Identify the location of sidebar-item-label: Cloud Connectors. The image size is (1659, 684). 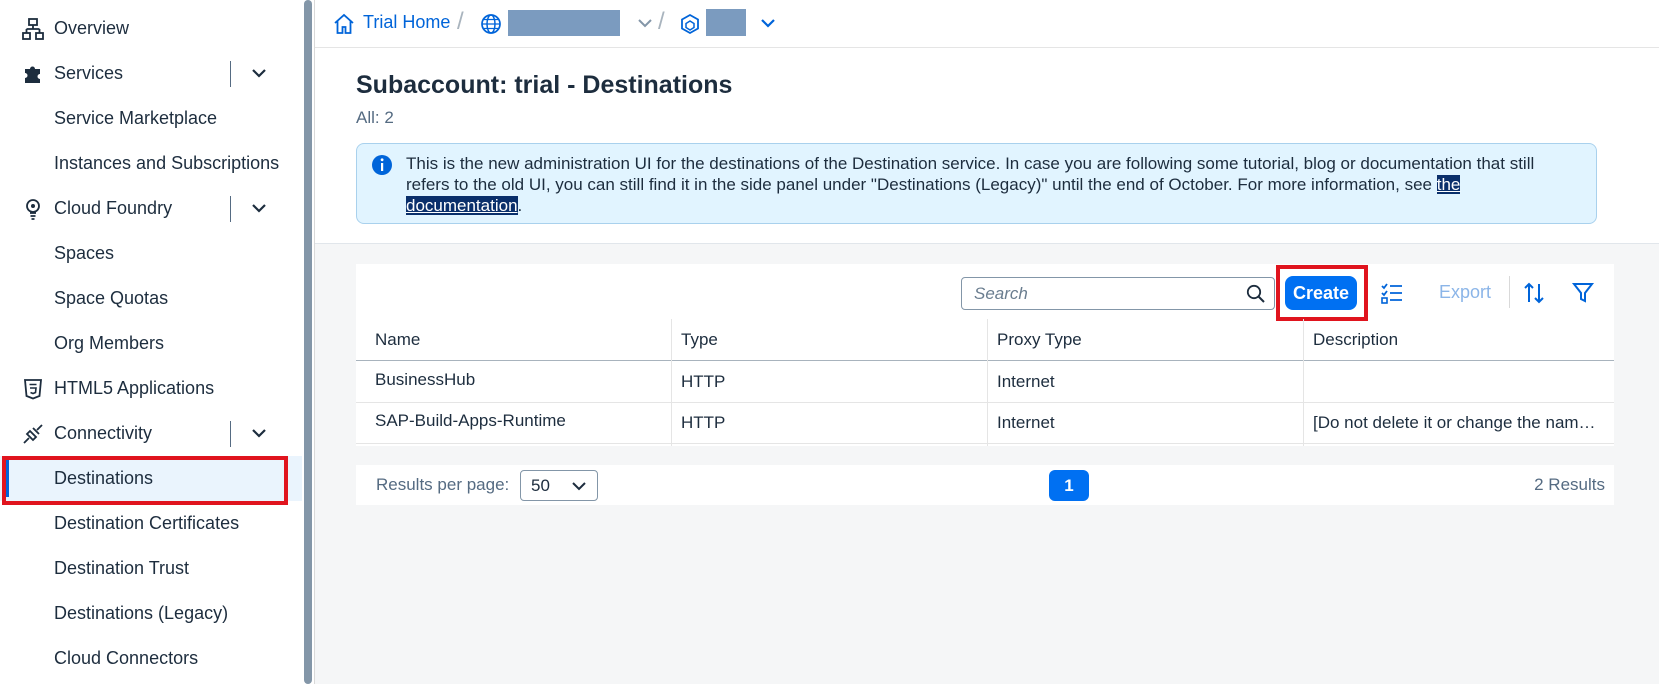
(126, 658).